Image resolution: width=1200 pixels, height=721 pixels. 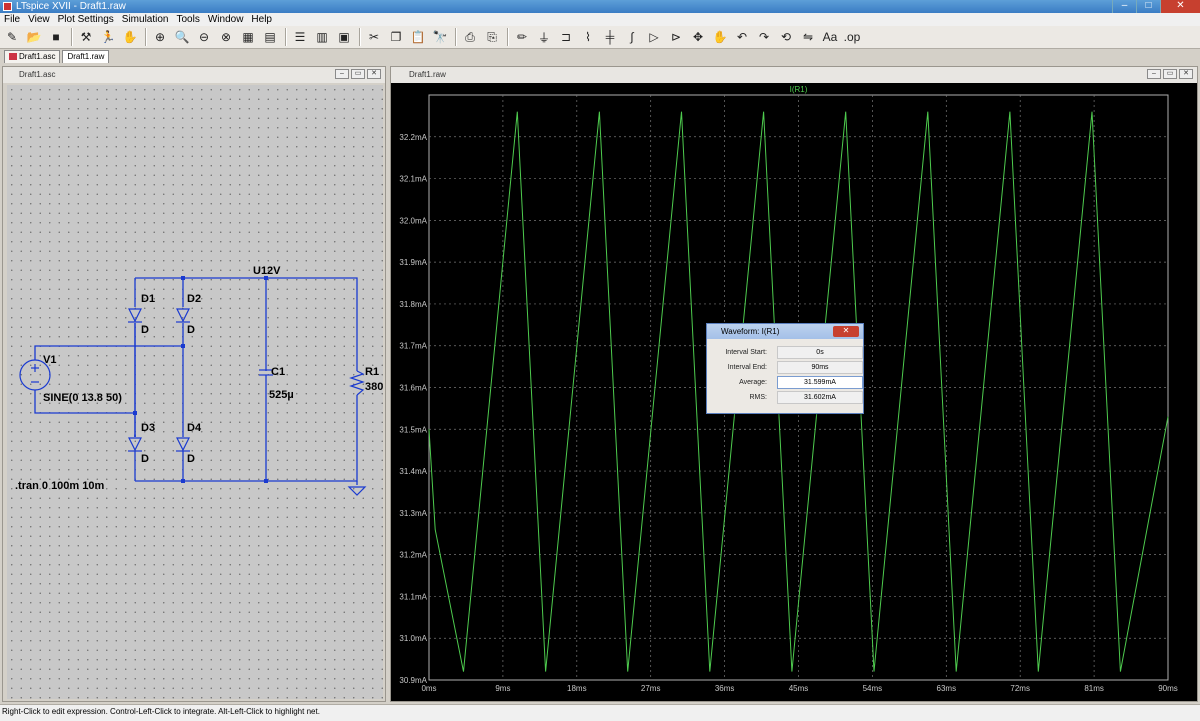 I want to click on average-value: 31.599mA, so click(x=820, y=382).